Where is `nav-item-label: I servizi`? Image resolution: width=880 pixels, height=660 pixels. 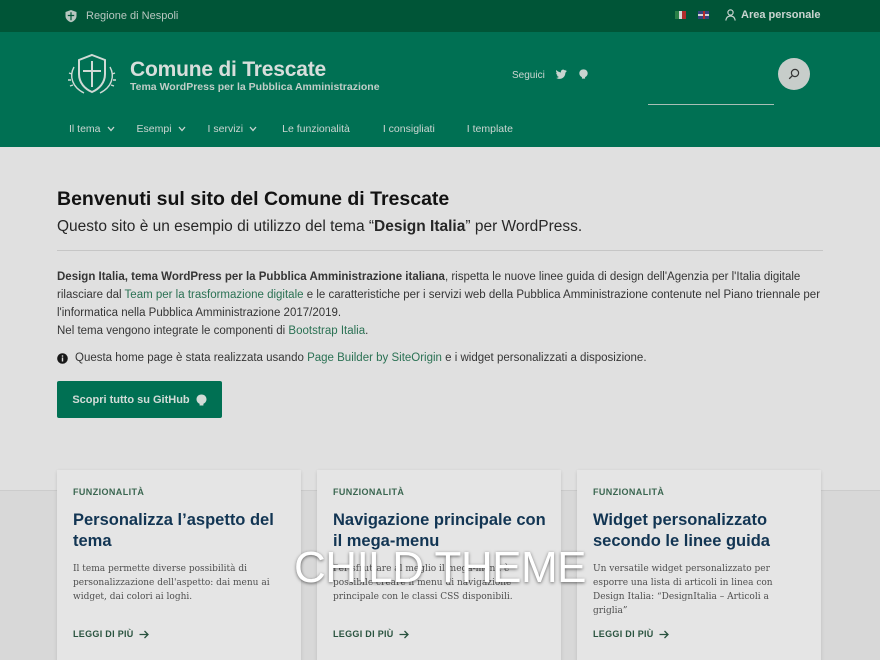 nav-item-label: I servizi is located at coordinates (225, 129).